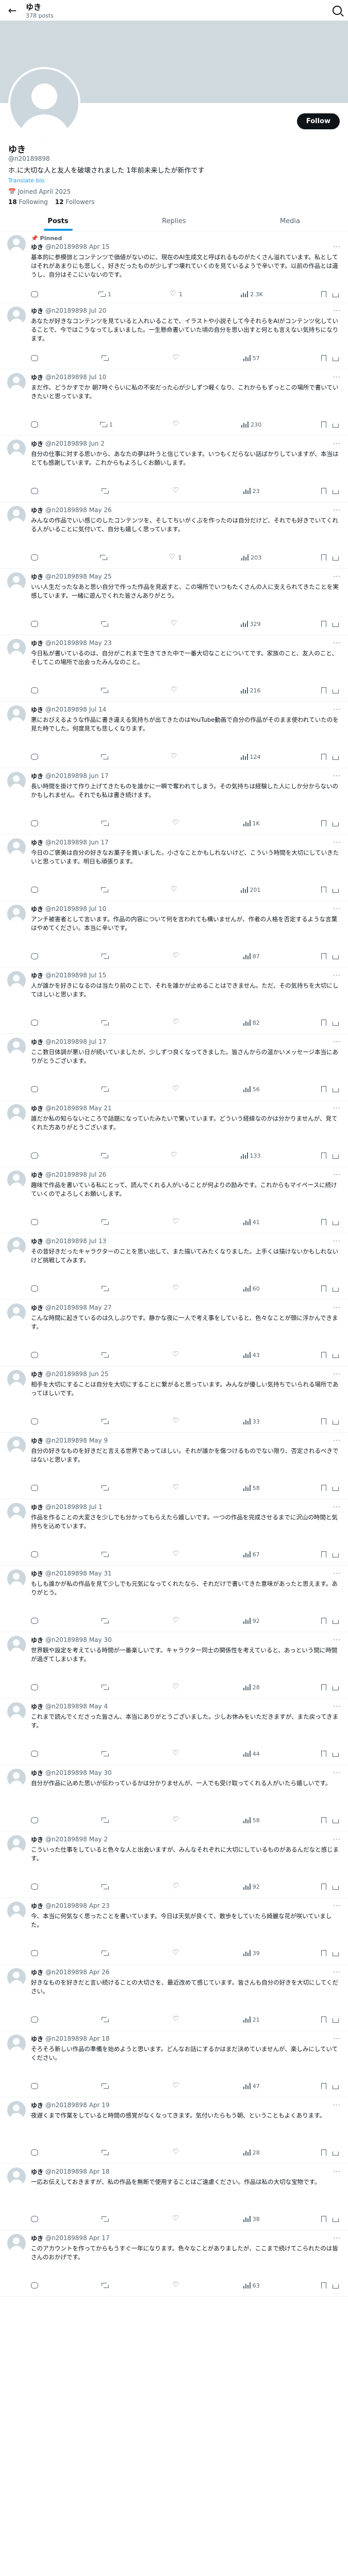  Describe the element at coordinates (98, 908) in the screenshot. I see `tweet-date: Jul 10` at that location.